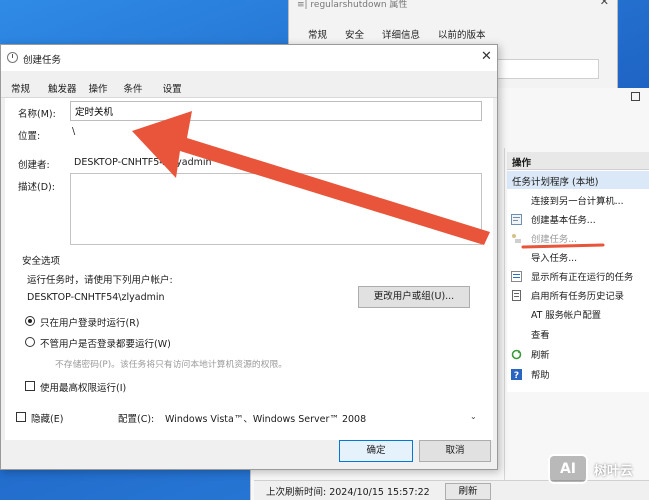 The height and width of the screenshot is (500, 649). Describe the element at coordinates (265, 418) in the screenshot. I see `configure-select: Windows Vista™、Windows Server™ 2008` at that location.